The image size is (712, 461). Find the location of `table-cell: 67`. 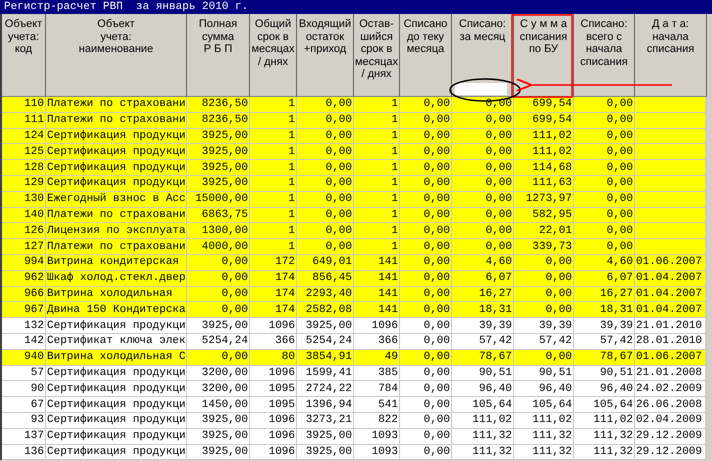

table-cell: 67 is located at coordinates (37, 405).